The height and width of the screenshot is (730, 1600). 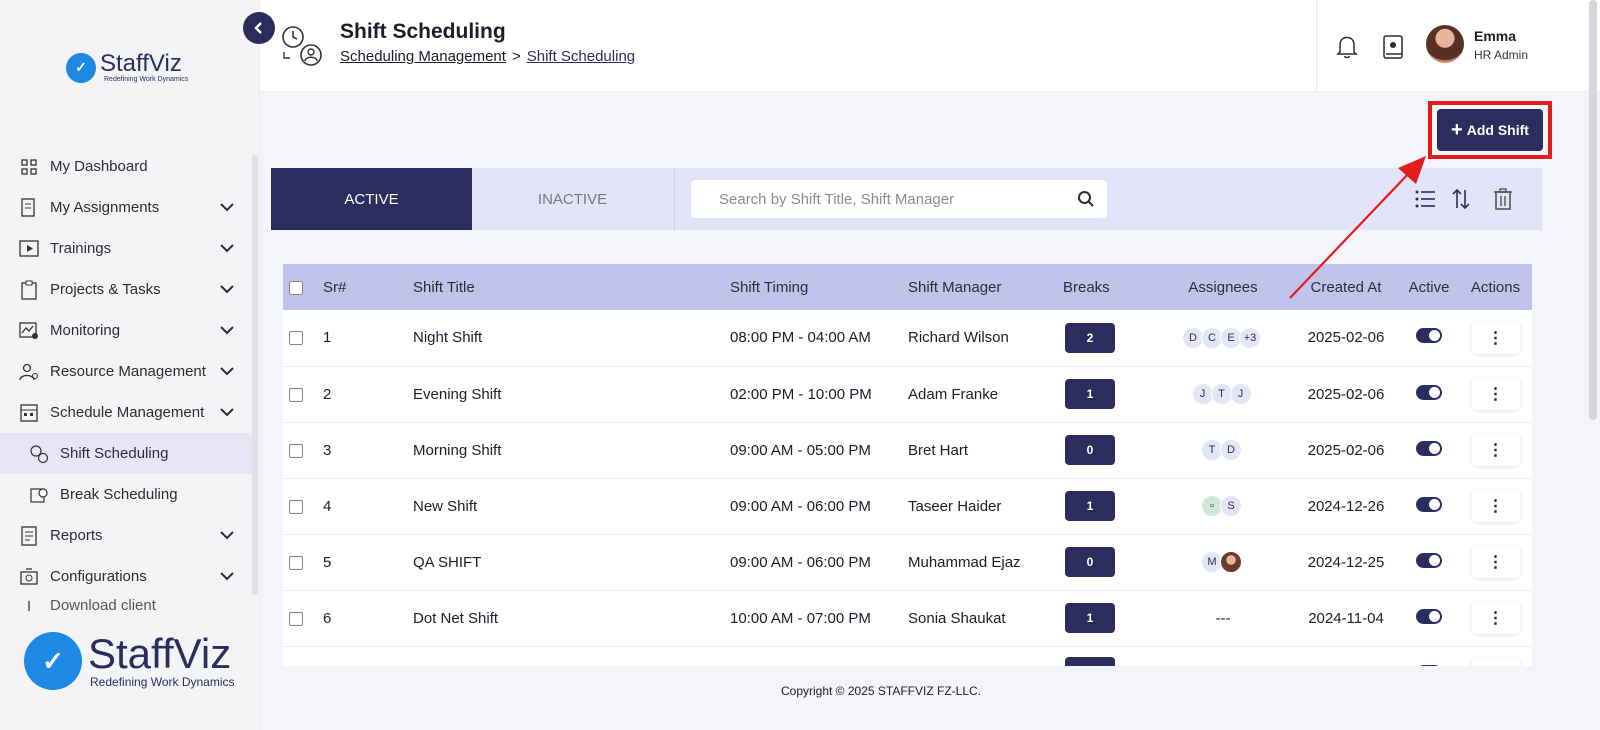 What do you see at coordinates (1347, 47) in the screenshot?
I see `bell-icon` at bounding box center [1347, 47].